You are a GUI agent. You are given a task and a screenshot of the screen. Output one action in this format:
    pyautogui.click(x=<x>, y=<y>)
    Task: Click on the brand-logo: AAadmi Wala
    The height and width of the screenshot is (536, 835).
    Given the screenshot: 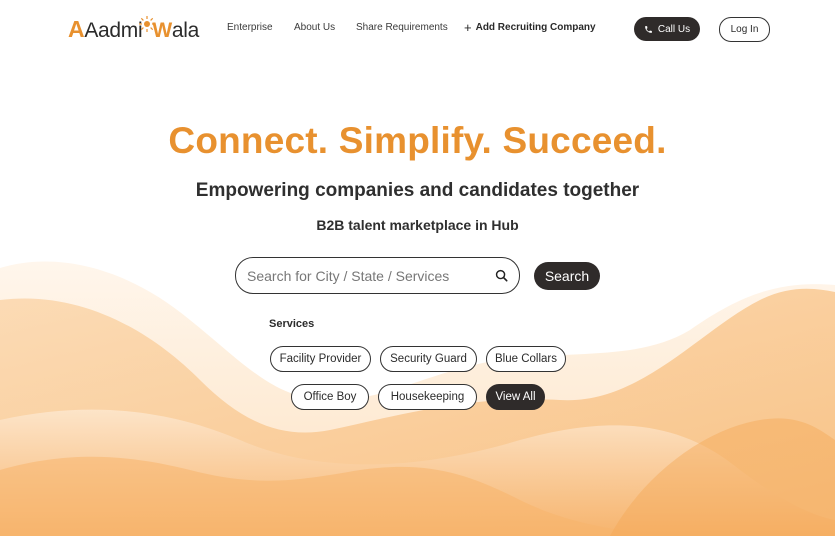 What is the action you would take?
    pyautogui.click(x=133, y=29)
    